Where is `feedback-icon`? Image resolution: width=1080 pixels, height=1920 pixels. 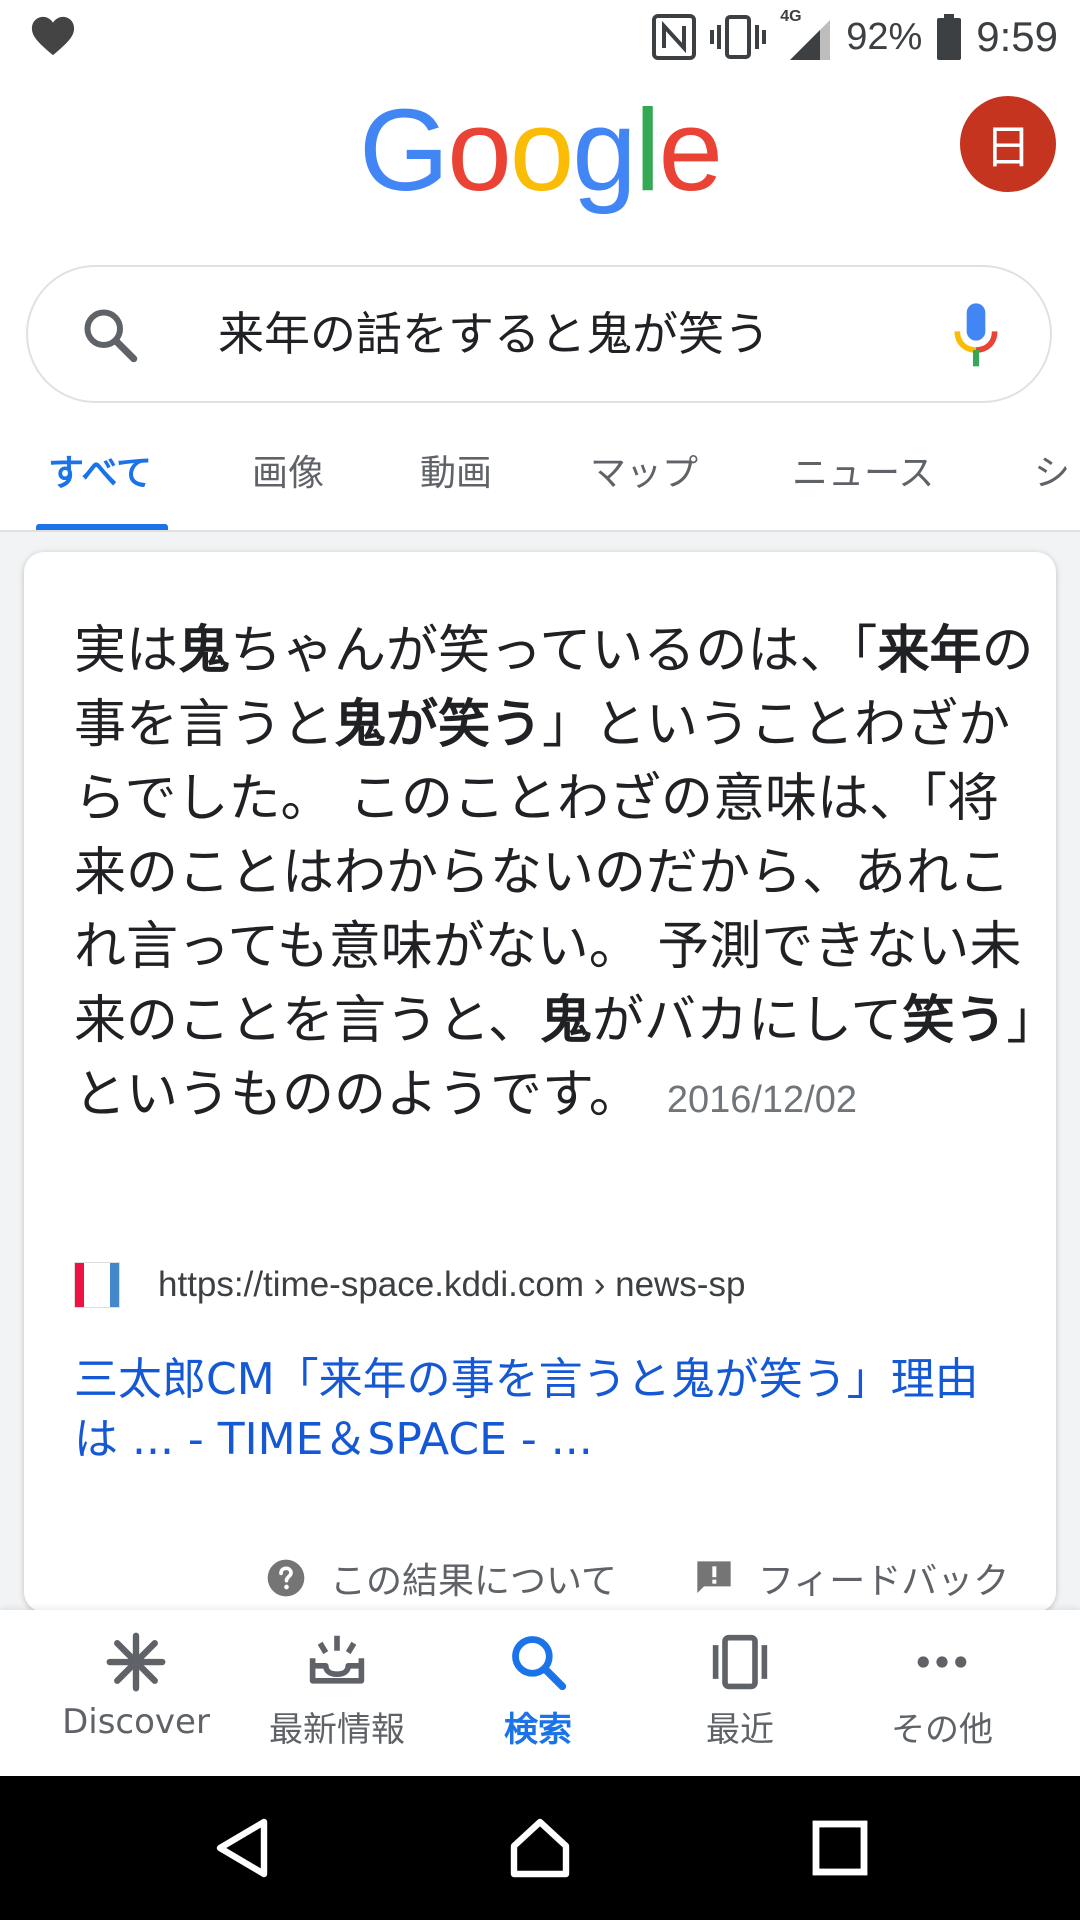
feedback-icon is located at coordinates (714, 1577).